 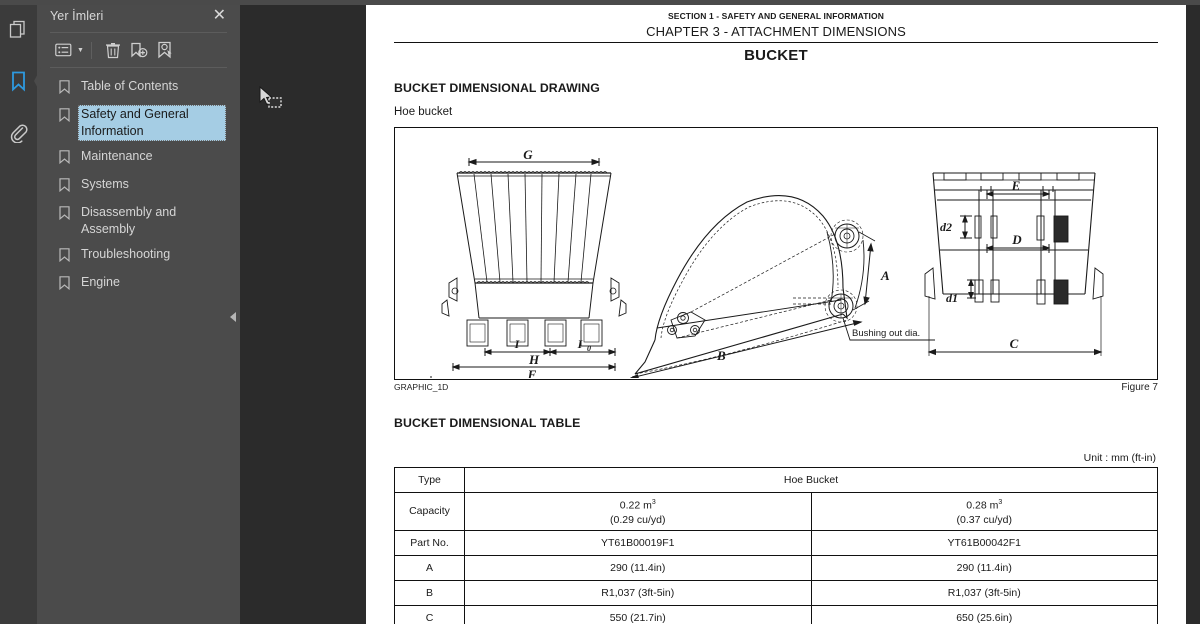 What do you see at coordinates (429, 480) in the screenshot?
I see `cell-type-header: Type` at bounding box center [429, 480].